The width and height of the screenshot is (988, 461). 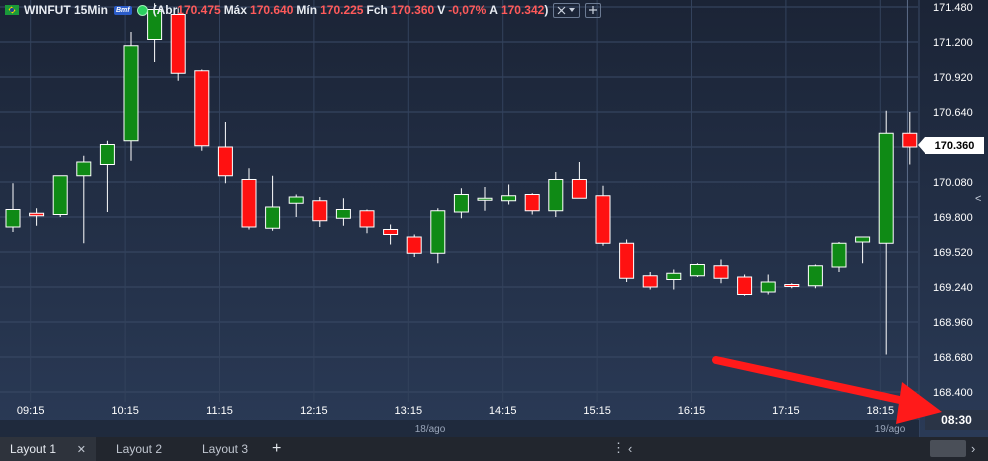 I want to click on add-indicator-button, so click(x=593, y=10).